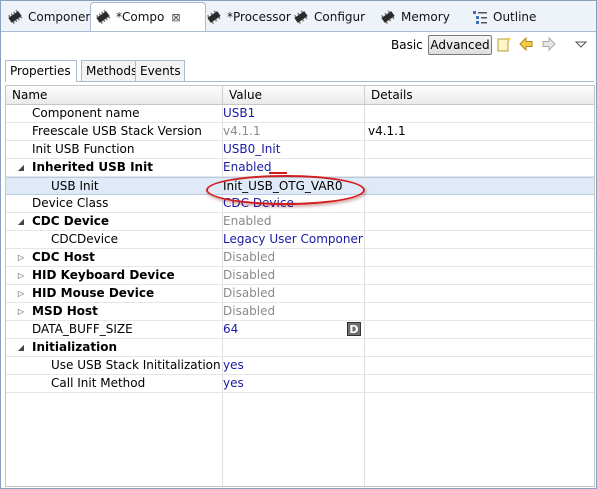 The height and width of the screenshot is (489, 597). Describe the element at coordinates (300, 258) in the screenshot. I see `table-row: ▷ CDC Host Disabled` at that location.